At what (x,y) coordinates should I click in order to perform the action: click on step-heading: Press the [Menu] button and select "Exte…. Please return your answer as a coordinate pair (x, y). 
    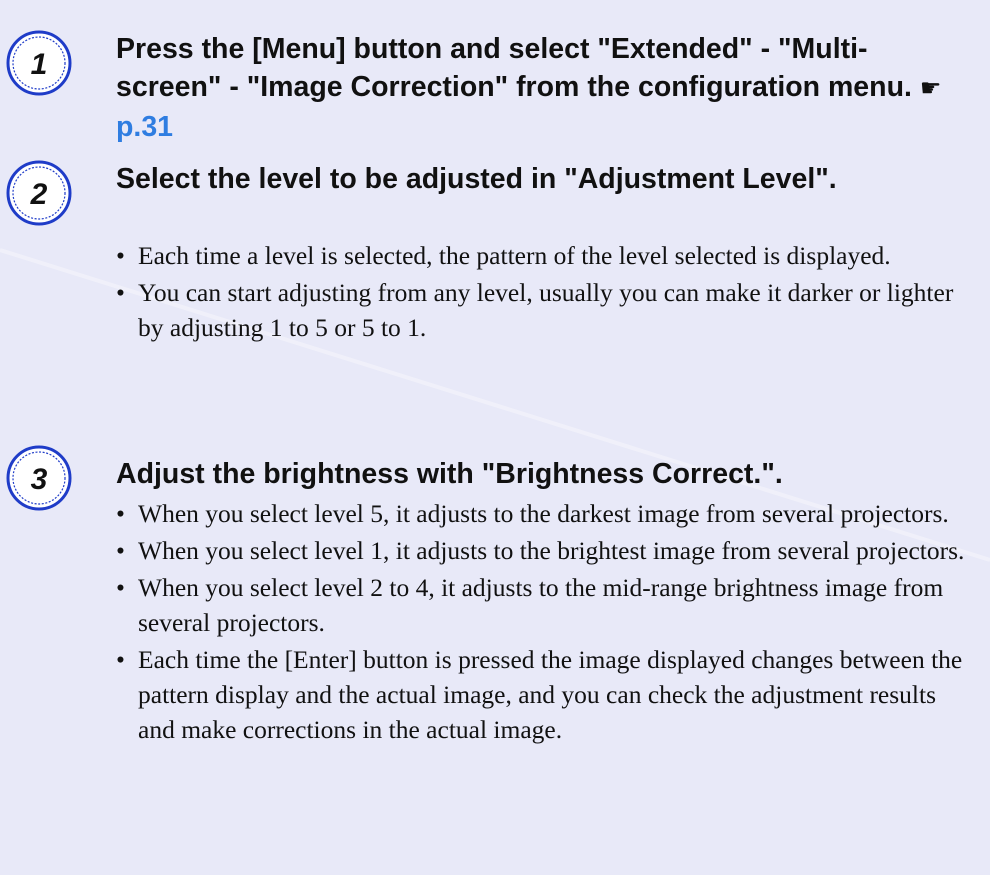
    Looking at the image, I should click on (533, 88).